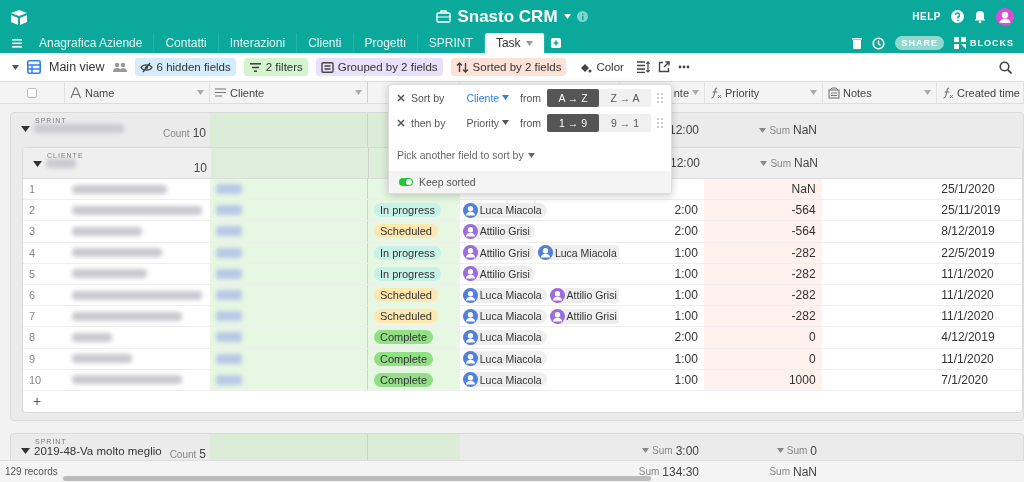 This screenshot has width=1024, height=482. Describe the element at coordinates (460, 155) in the screenshot. I see `pick-field-link: Pick another field to sort by` at that location.